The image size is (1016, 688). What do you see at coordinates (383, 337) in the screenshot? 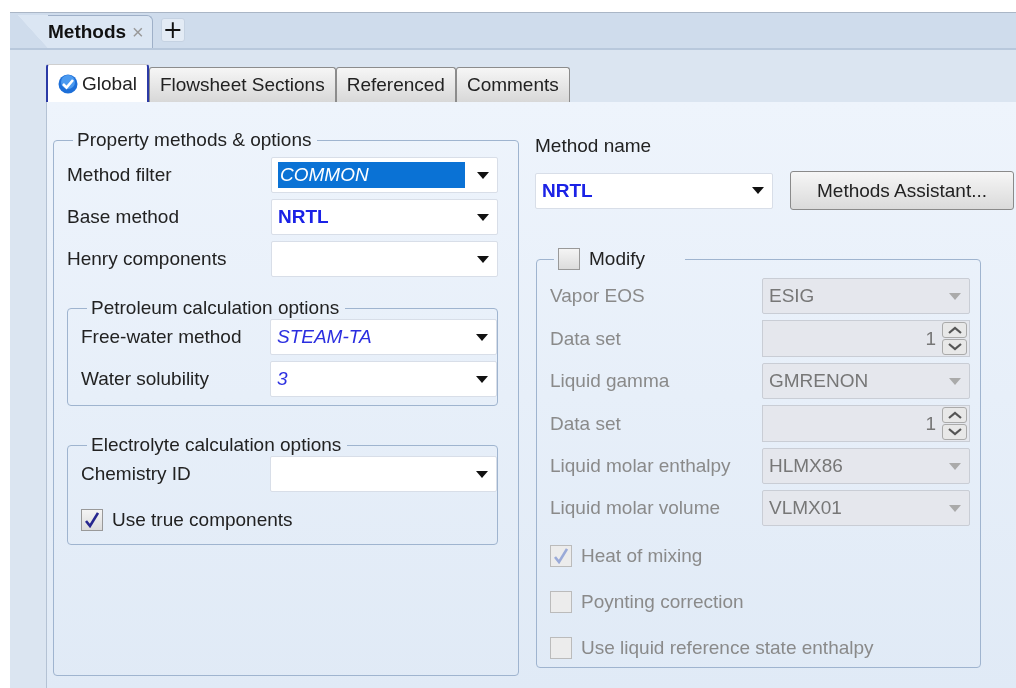
I see `dropdown: STEAM-TA` at bounding box center [383, 337].